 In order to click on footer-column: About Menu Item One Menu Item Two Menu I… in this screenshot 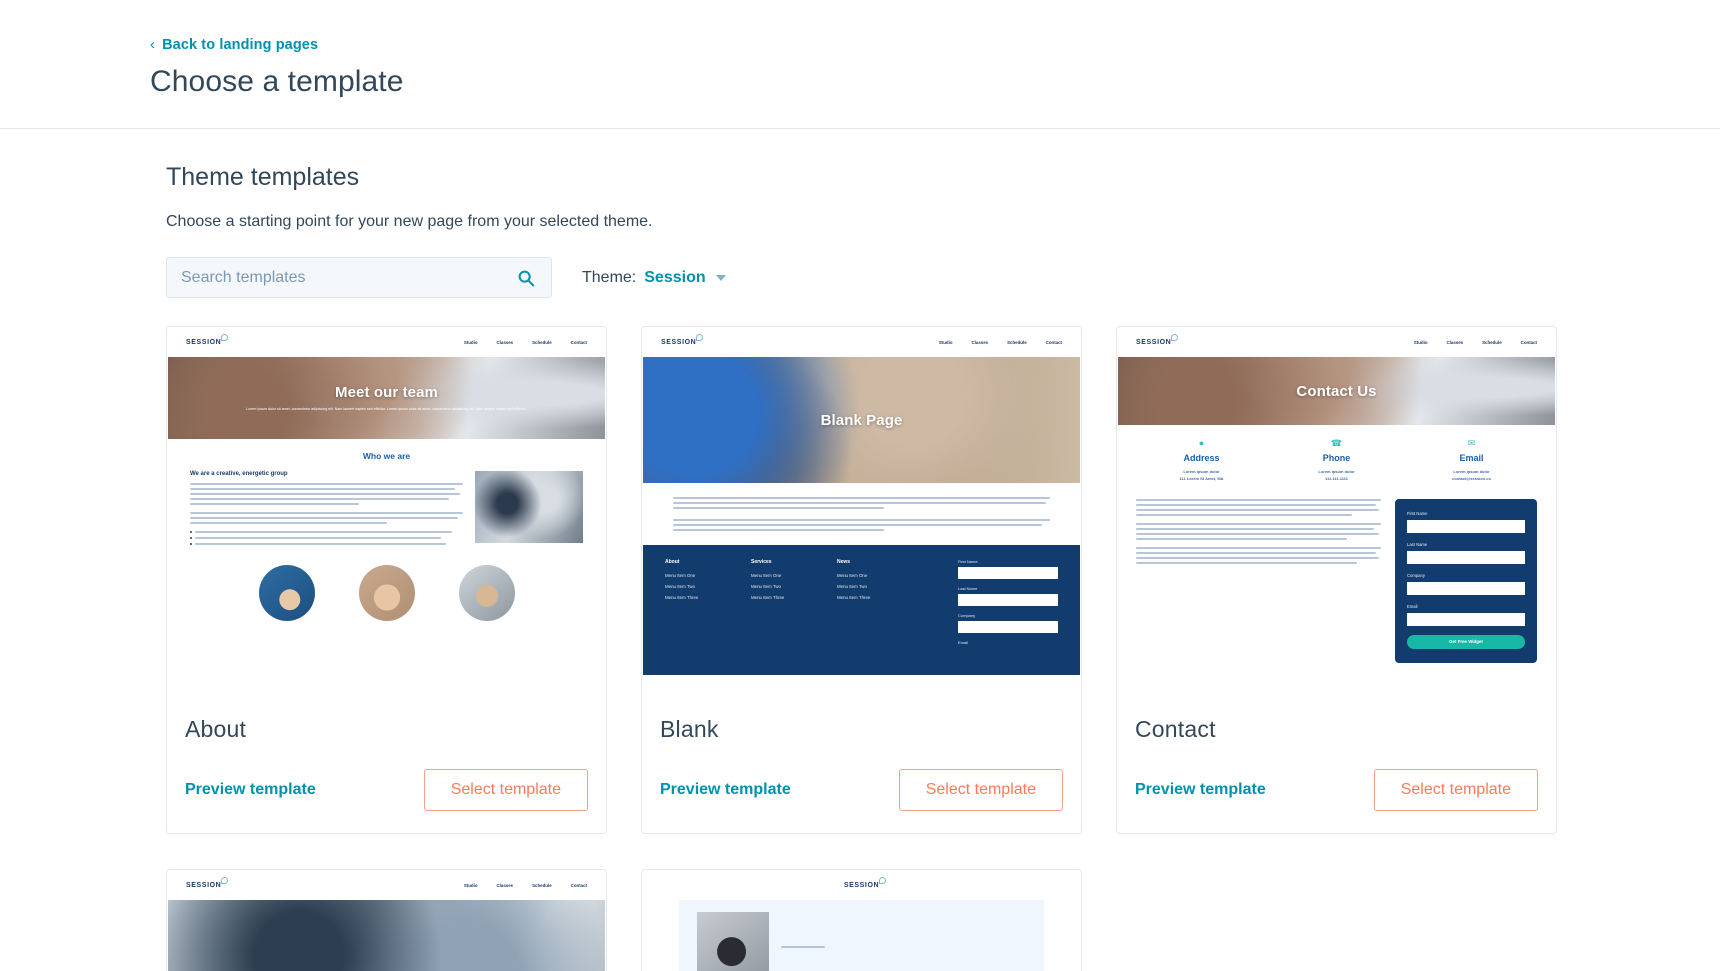, I will do `click(701, 609)`.